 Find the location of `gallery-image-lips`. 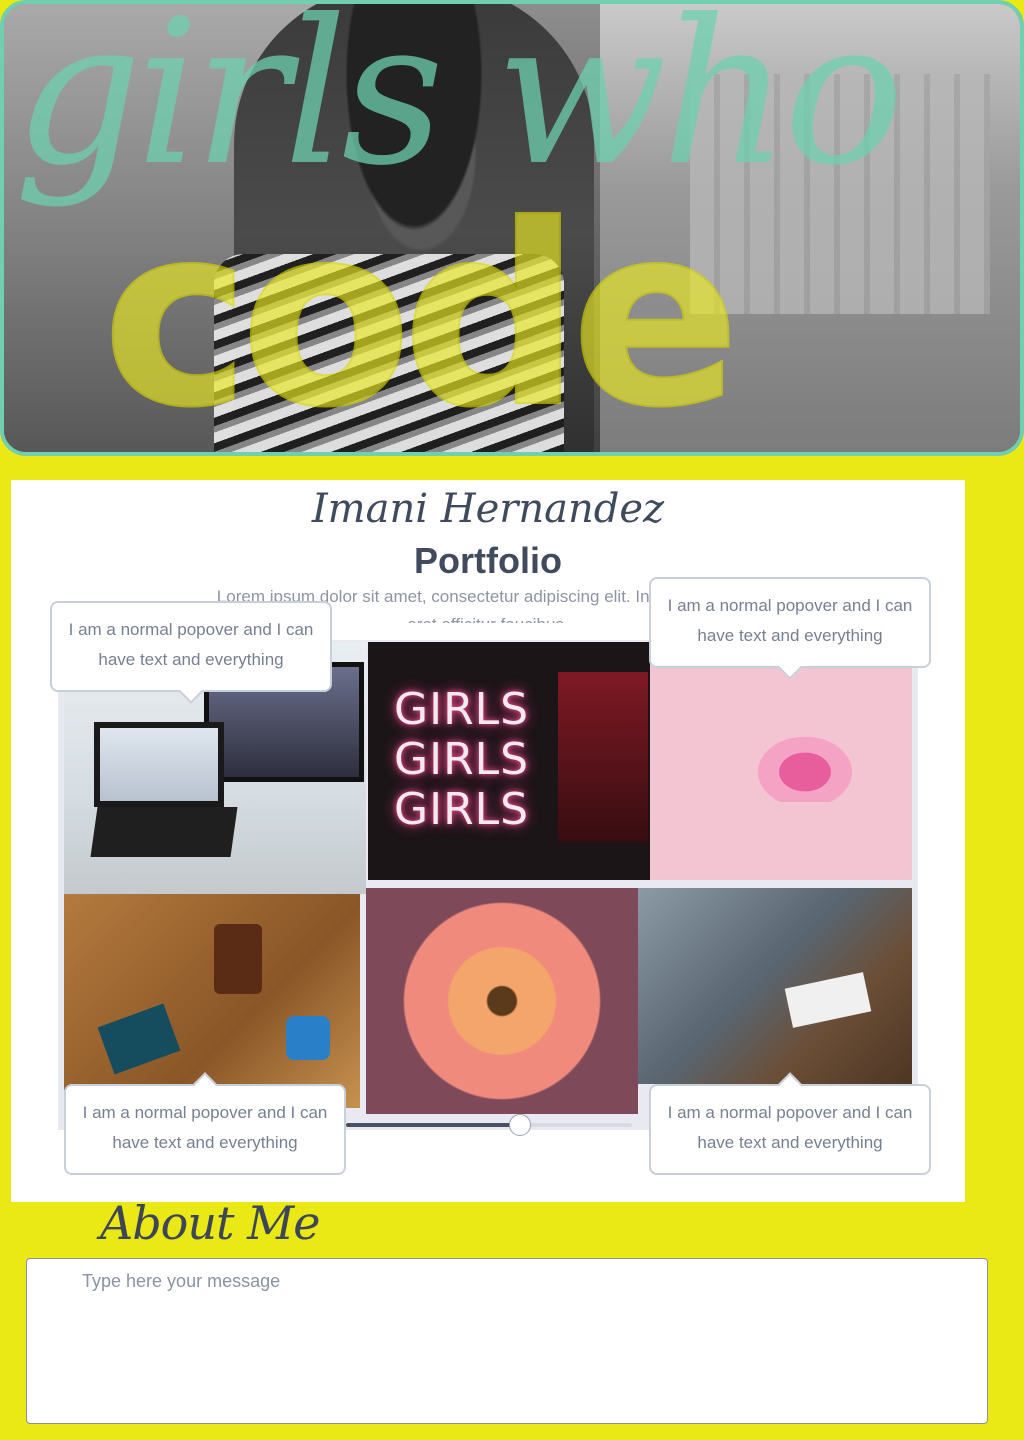

gallery-image-lips is located at coordinates (781, 761).